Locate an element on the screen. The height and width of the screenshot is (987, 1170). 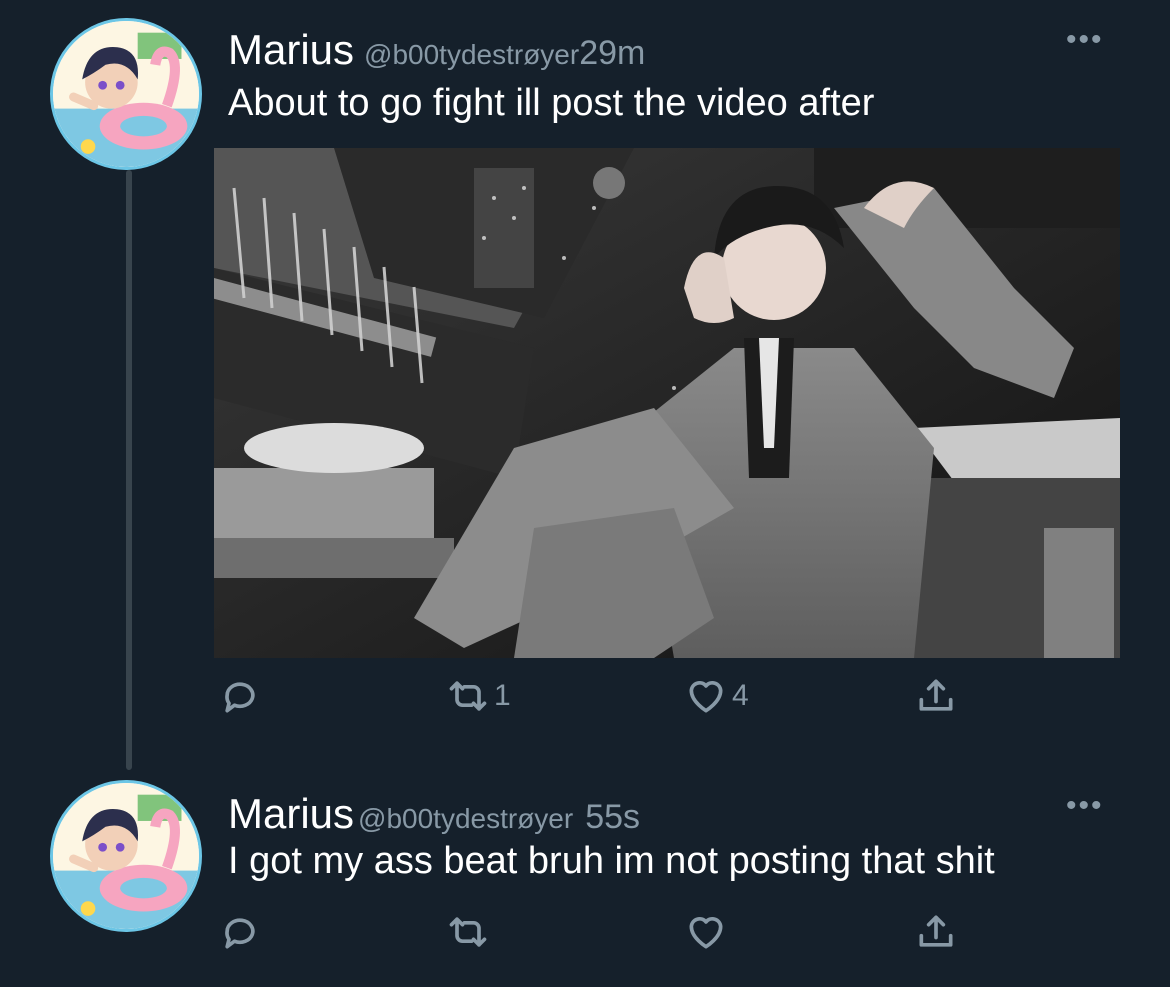
timestamp: 29m is located at coordinates (612, 53).